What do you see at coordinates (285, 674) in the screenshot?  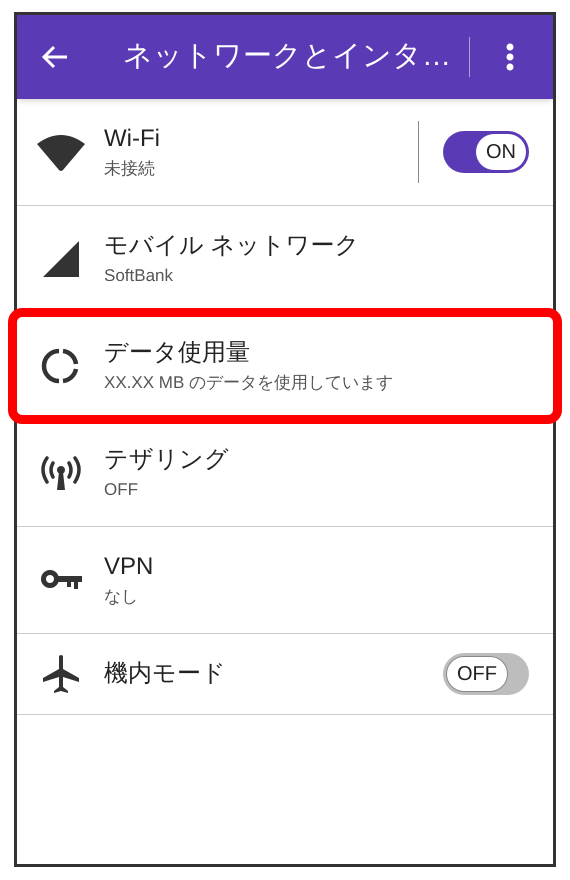 I see `settings-item: 機内モード OFF` at bounding box center [285, 674].